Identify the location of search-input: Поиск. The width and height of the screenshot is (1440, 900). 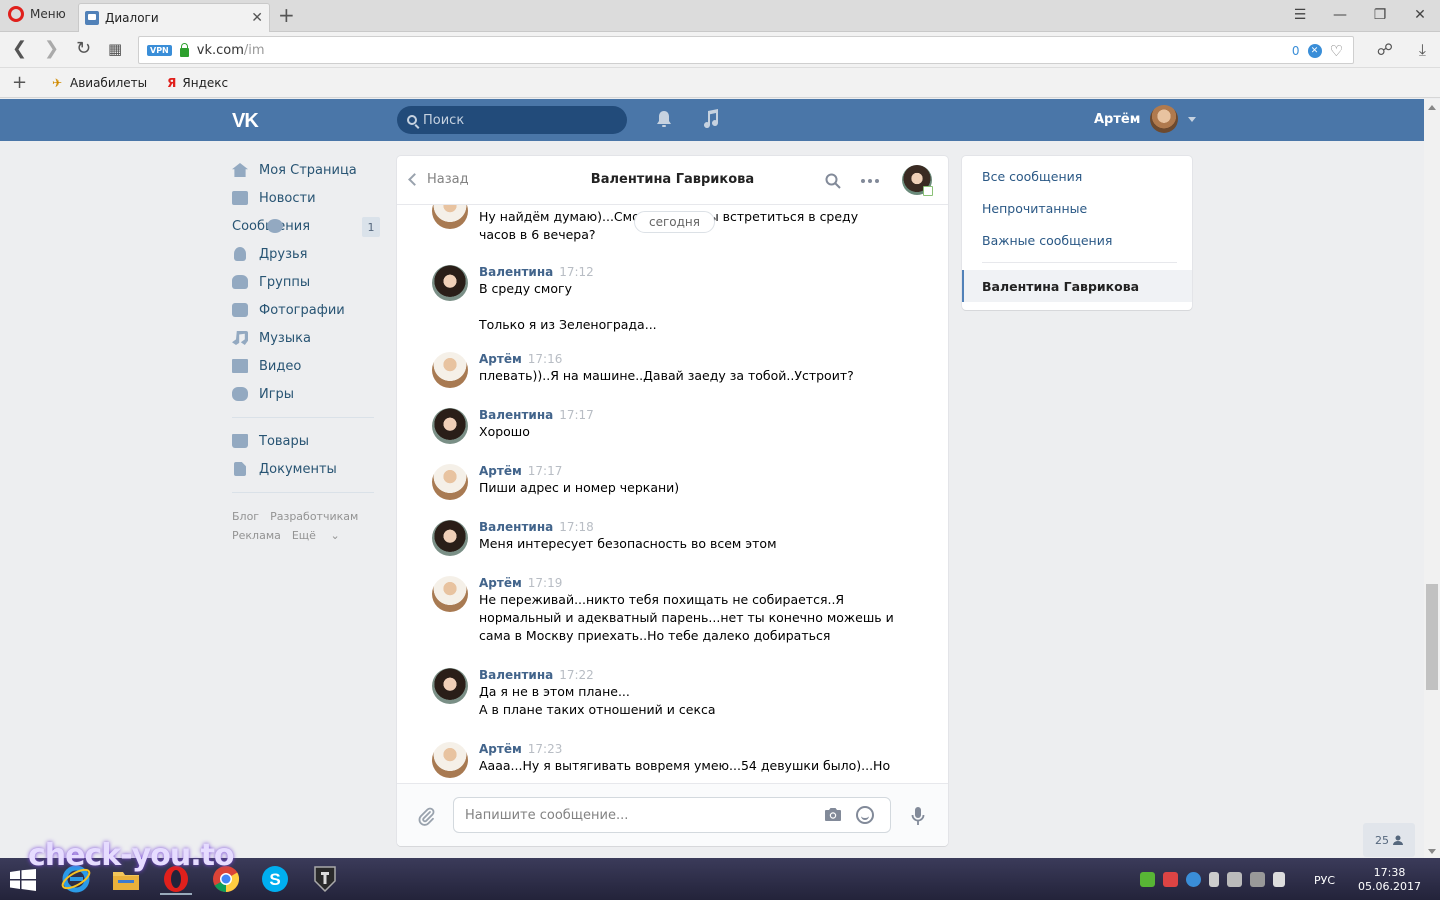
(512, 120).